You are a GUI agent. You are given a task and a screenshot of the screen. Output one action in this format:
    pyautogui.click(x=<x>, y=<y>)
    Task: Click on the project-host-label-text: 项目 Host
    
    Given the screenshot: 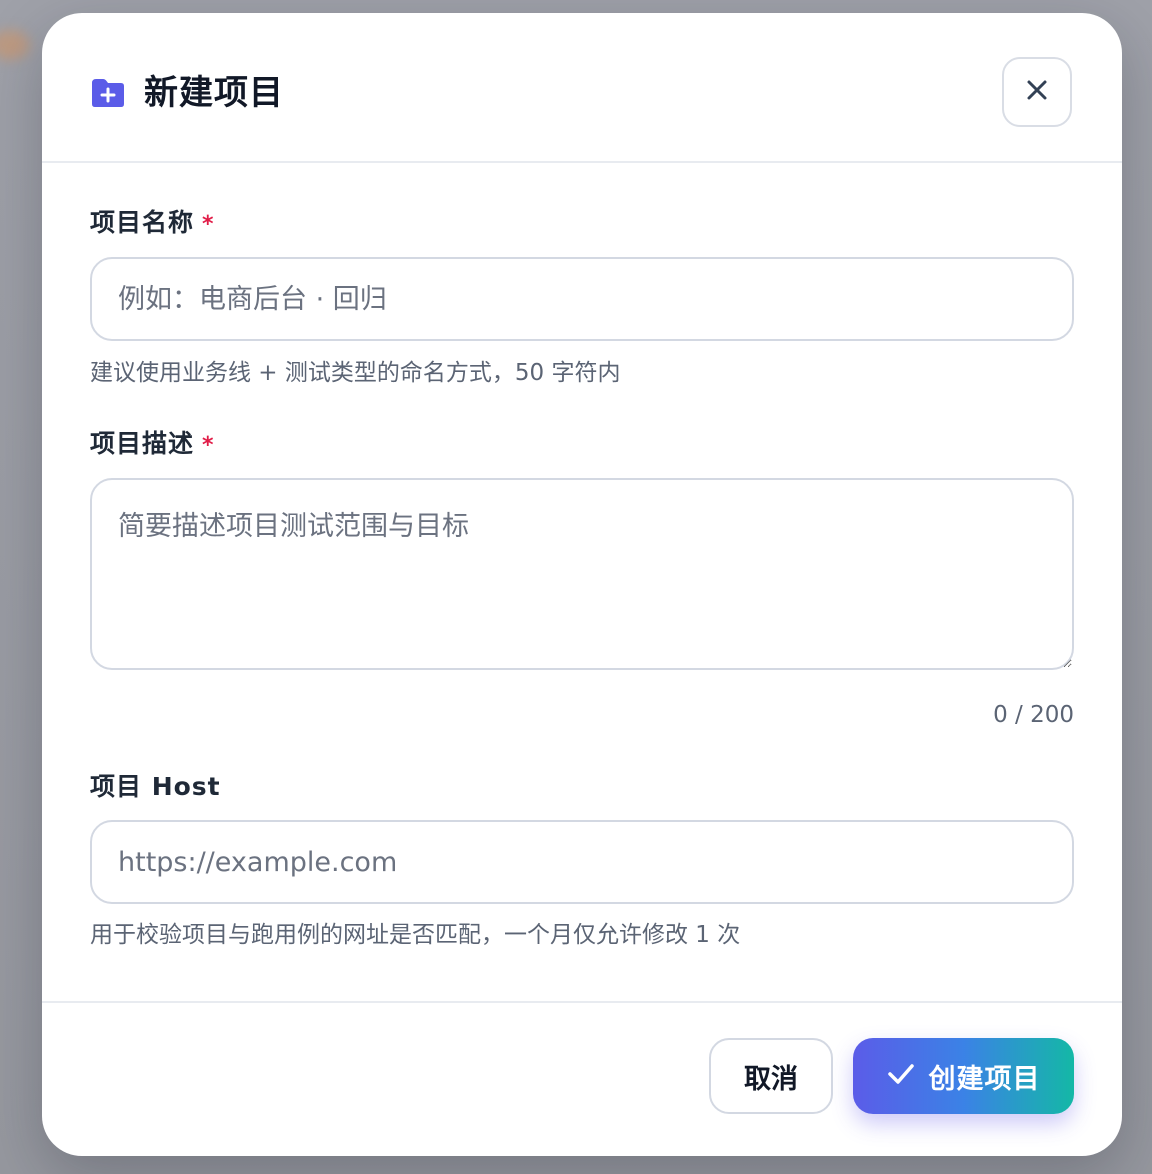 What is the action you would take?
    pyautogui.click(x=155, y=786)
    